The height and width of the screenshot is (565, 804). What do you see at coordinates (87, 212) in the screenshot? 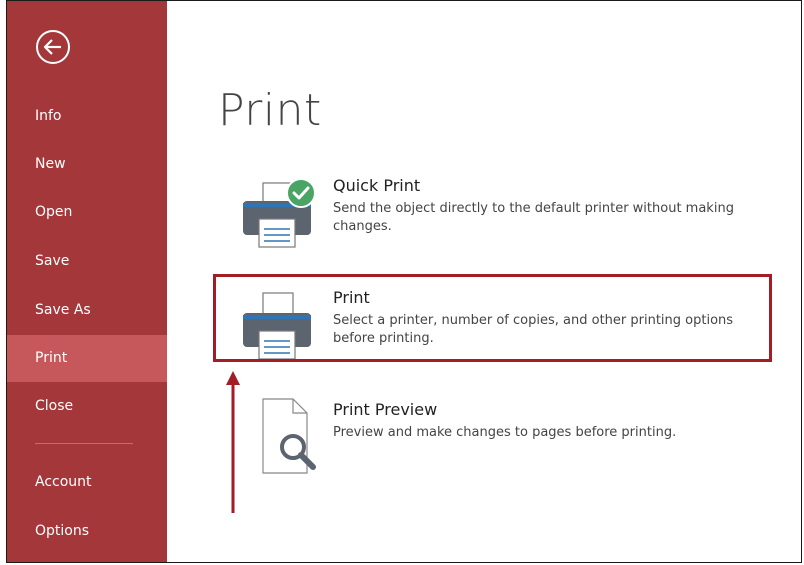
I see `sidebar-item-open: Open` at bounding box center [87, 212].